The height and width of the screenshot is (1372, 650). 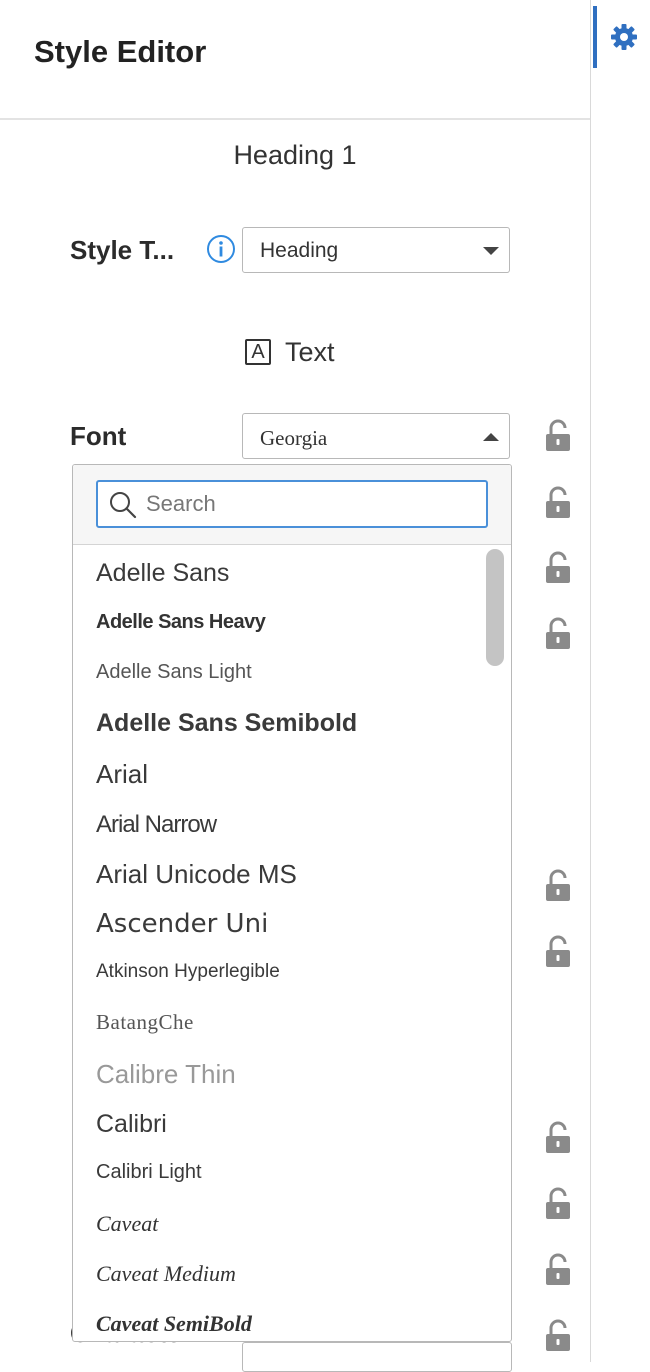 I want to click on font-option: Arial, so click(x=122, y=774).